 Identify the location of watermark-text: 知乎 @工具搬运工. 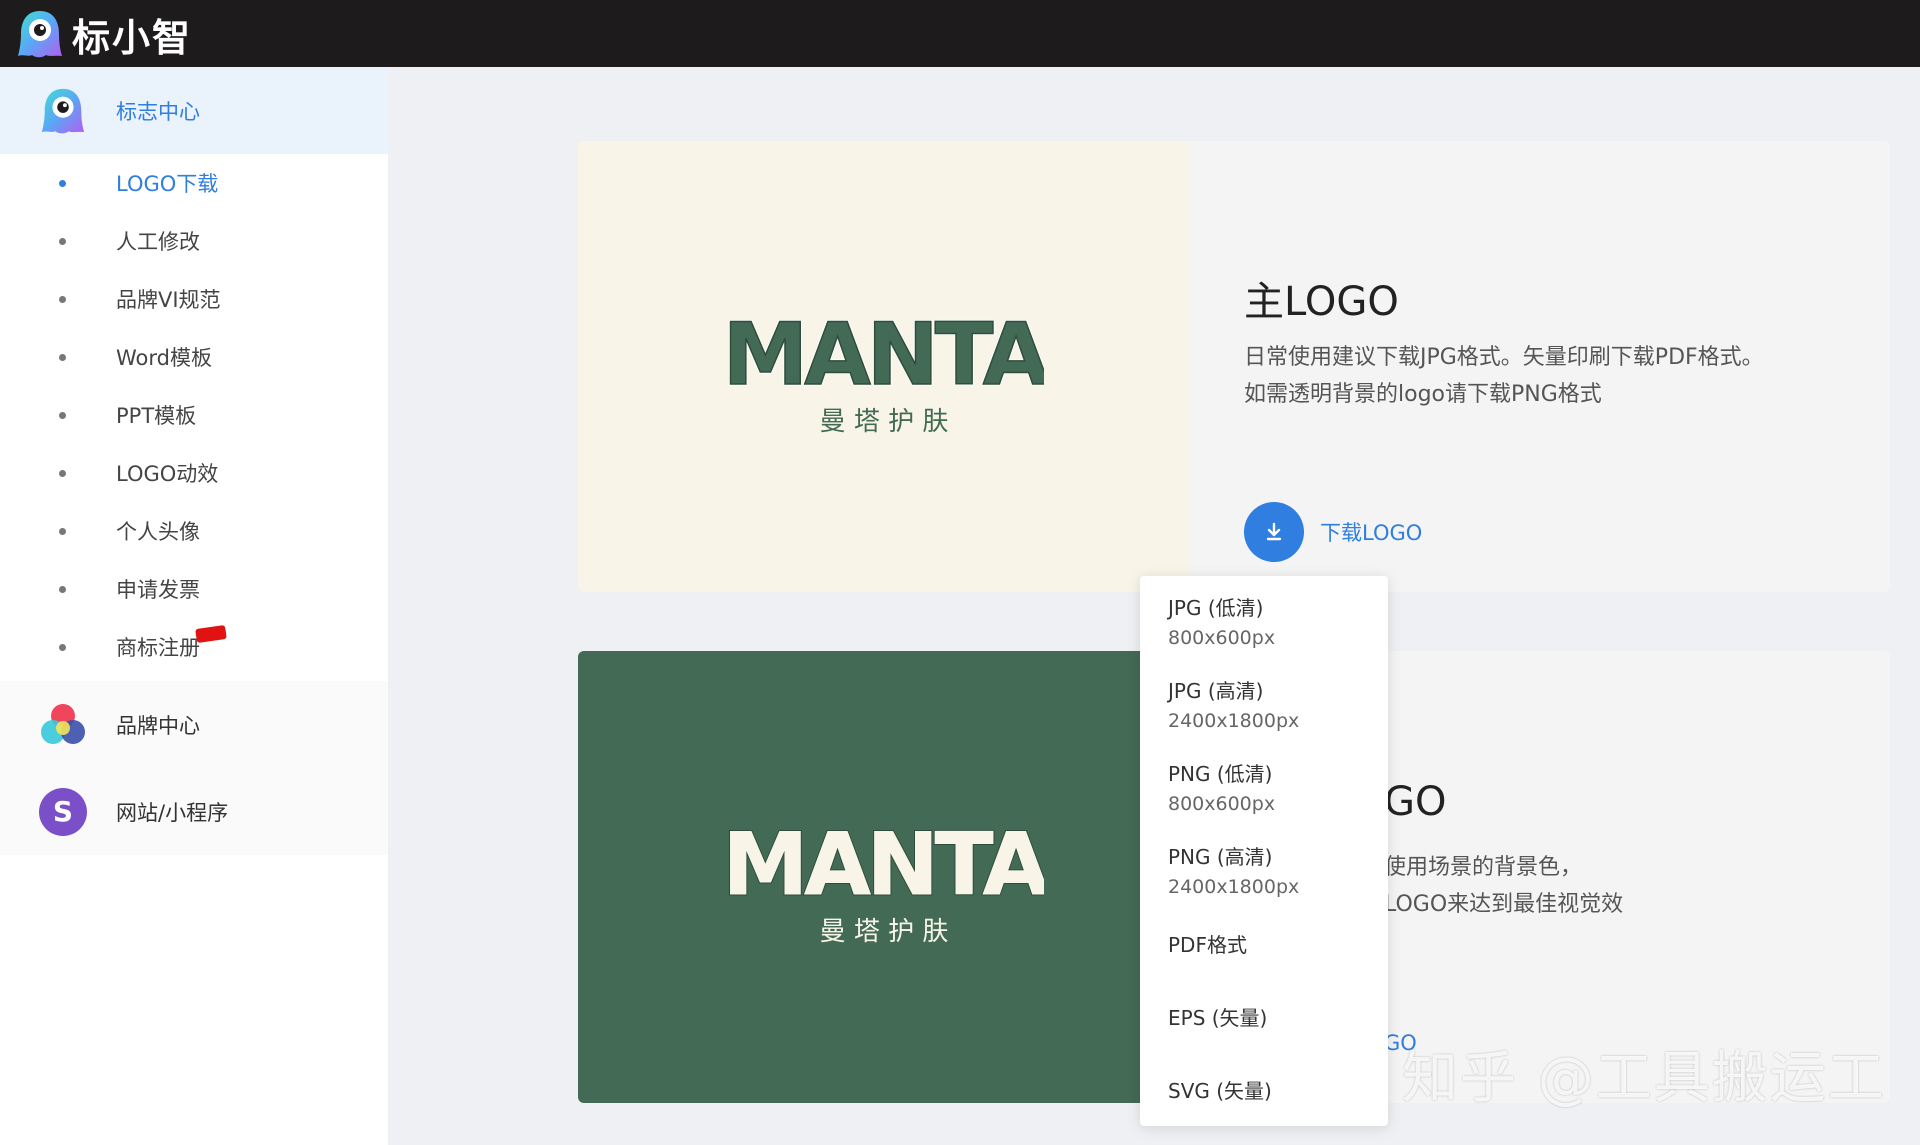
(1644, 1078).